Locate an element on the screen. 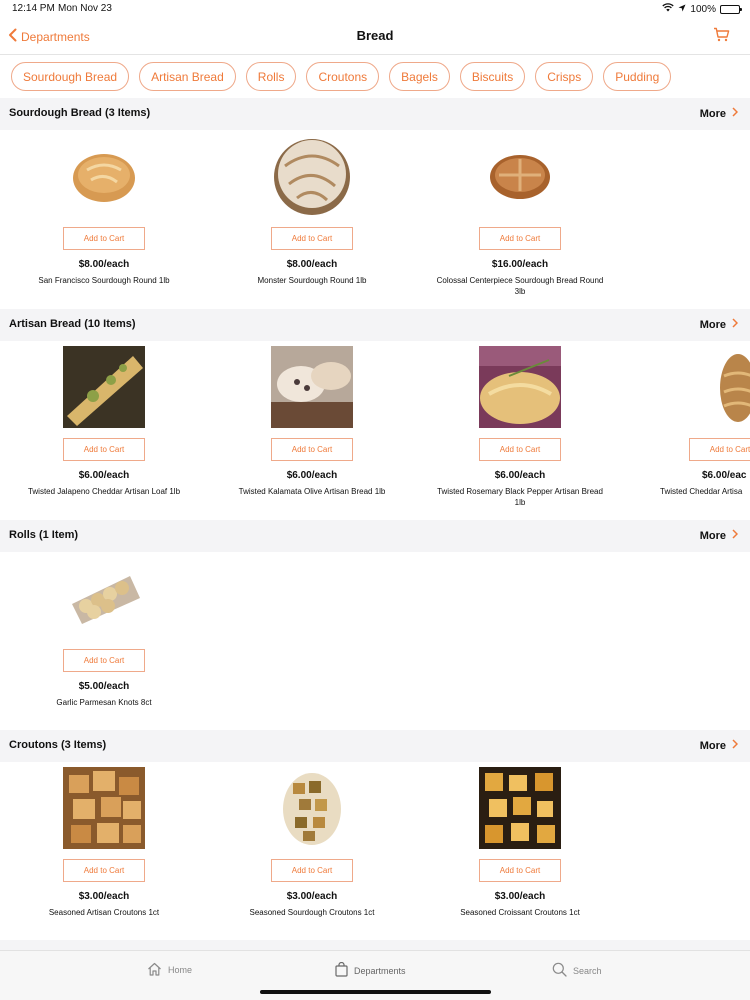 Image resolution: width=750 pixels, height=1000 pixels. section-header-croutons: Croutons (3 Items) More is located at coordinates (375, 746).